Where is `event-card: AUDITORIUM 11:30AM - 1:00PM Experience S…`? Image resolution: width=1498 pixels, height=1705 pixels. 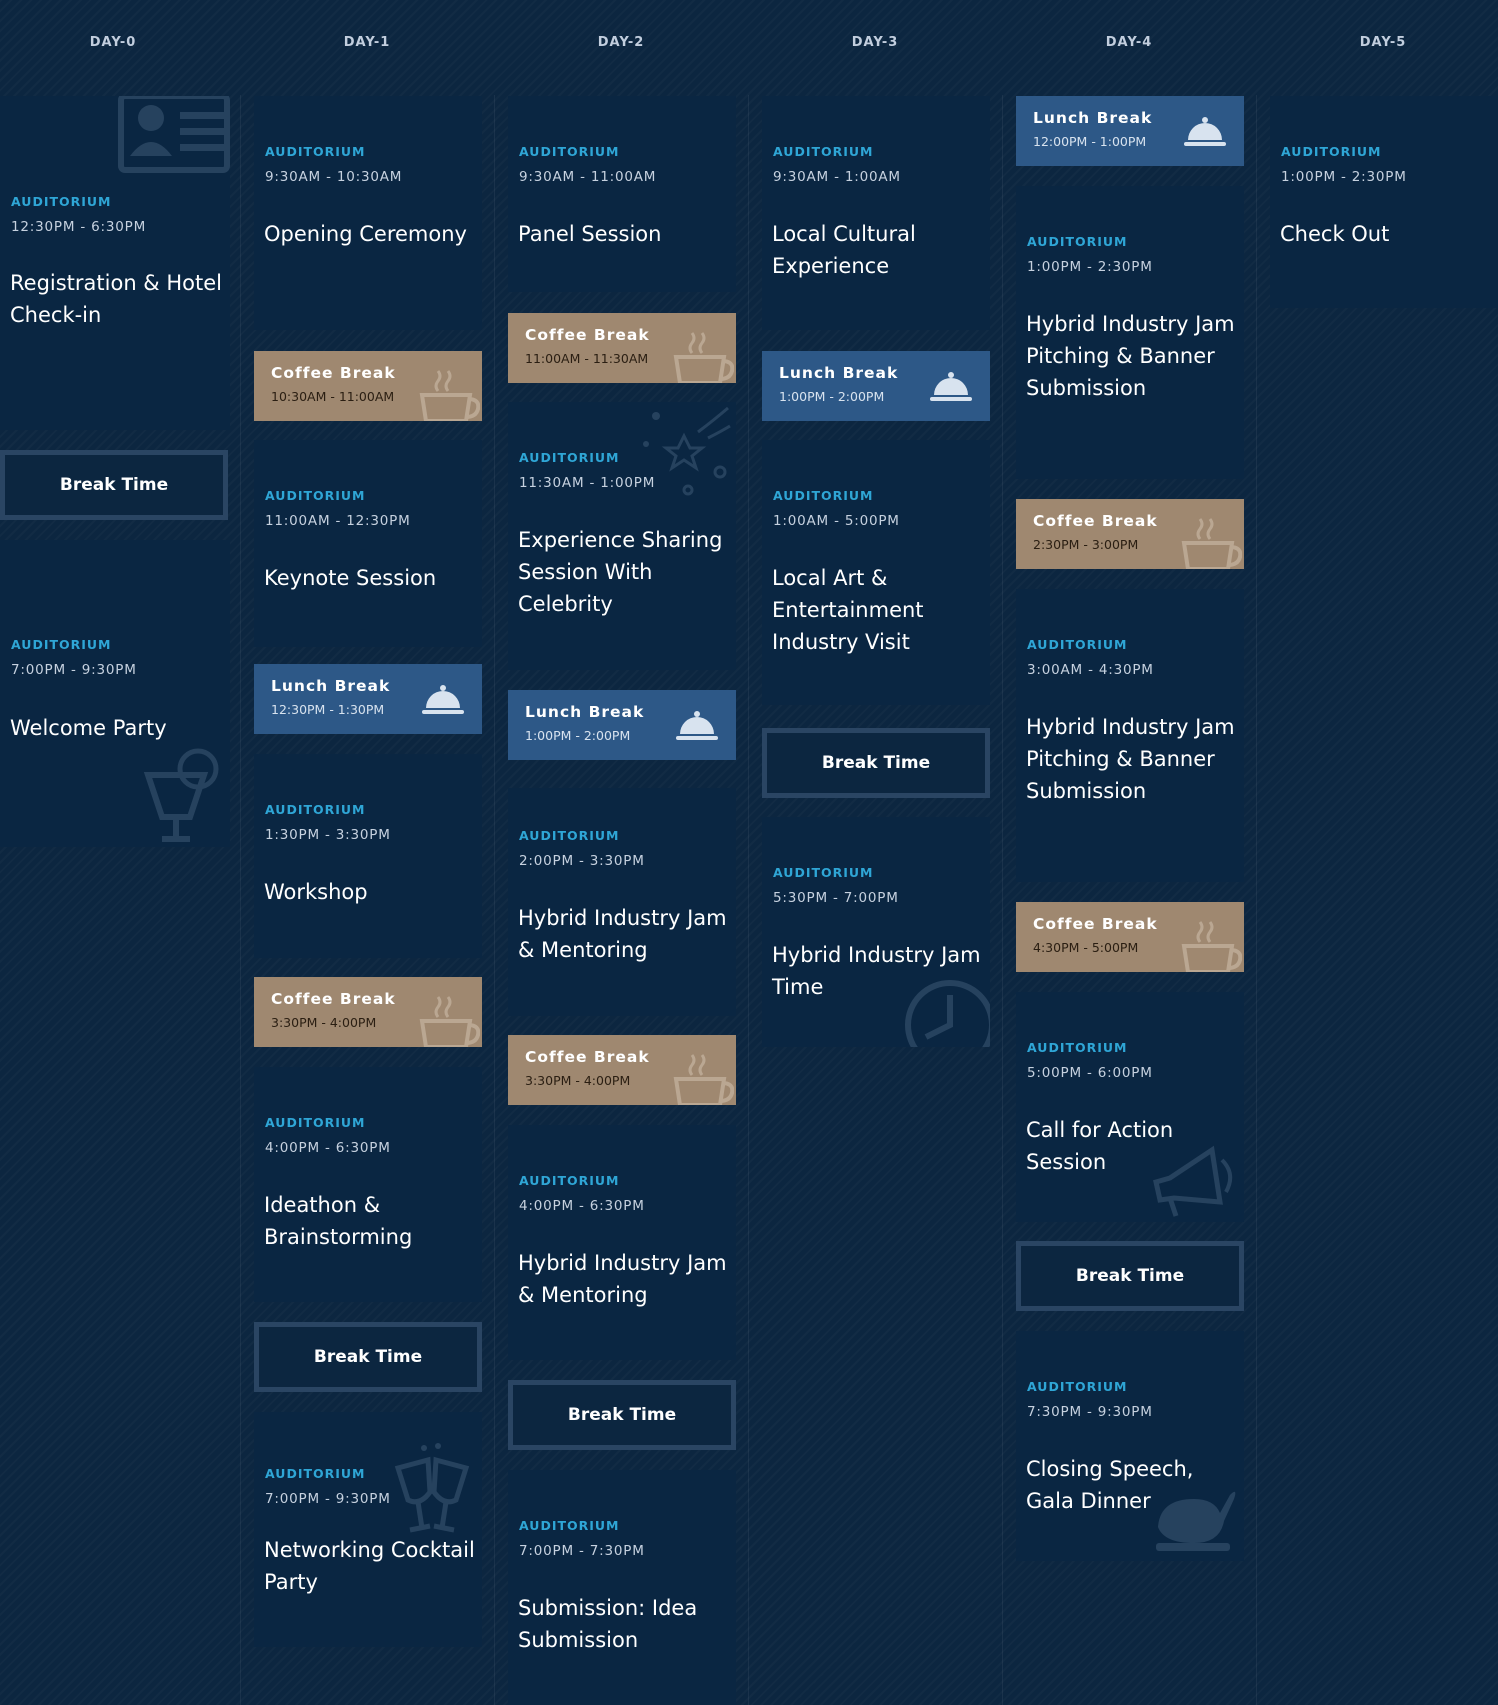 event-card: AUDITORIUM 11:30AM - 1:00PM Experience S… is located at coordinates (622, 536).